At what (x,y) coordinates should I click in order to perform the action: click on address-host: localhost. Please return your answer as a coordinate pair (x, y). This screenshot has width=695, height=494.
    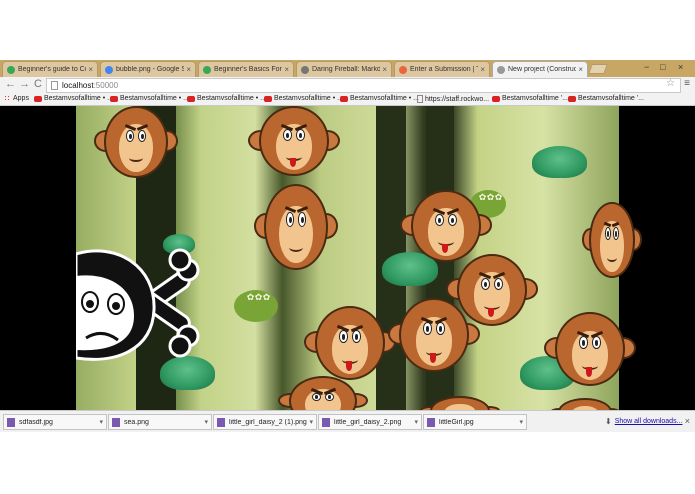
    Looking at the image, I should click on (78, 85).